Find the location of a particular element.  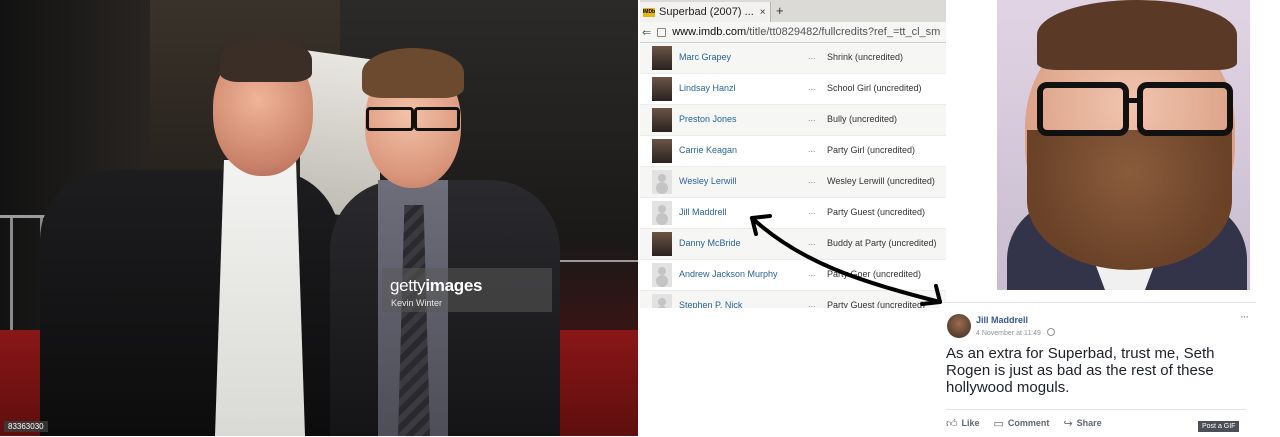

getty-logo-light: getty is located at coordinates (408, 285).